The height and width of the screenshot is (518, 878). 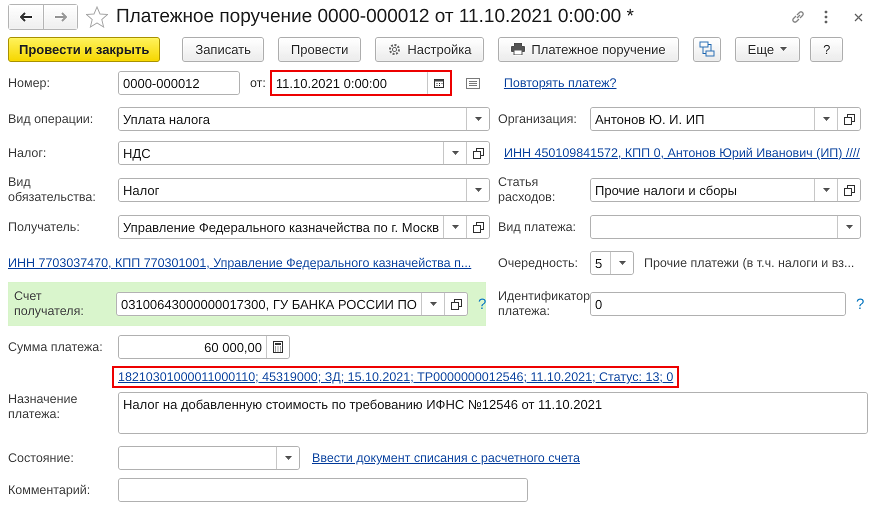 I want to click on field-label: Идентификатор платежа:, so click(x=543, y=304).